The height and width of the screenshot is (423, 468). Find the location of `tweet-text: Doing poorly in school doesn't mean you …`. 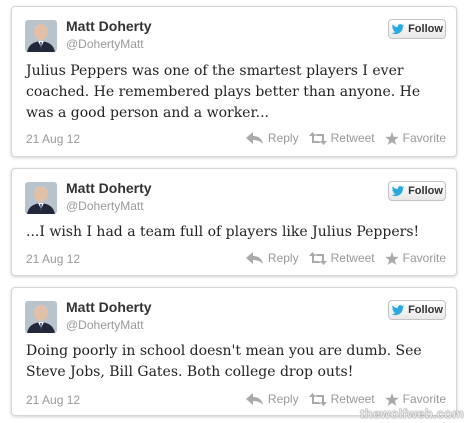

tweet-text: Doing poorly in school doesn't mean you … is located at coordinates (224, 361).